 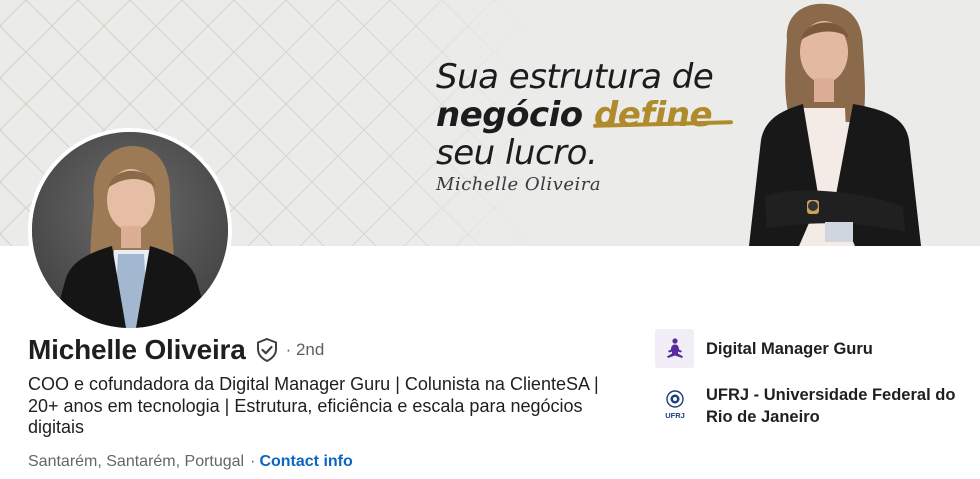 I want to click on avatar-photo, so click(x=130, y=230).